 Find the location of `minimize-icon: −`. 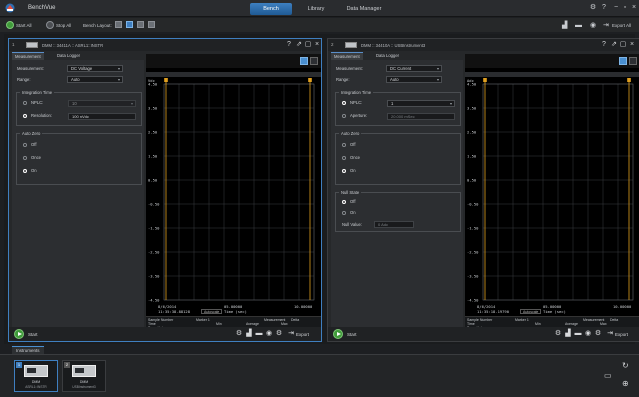

minimize-icon: − is located at coordinates (616, 8).